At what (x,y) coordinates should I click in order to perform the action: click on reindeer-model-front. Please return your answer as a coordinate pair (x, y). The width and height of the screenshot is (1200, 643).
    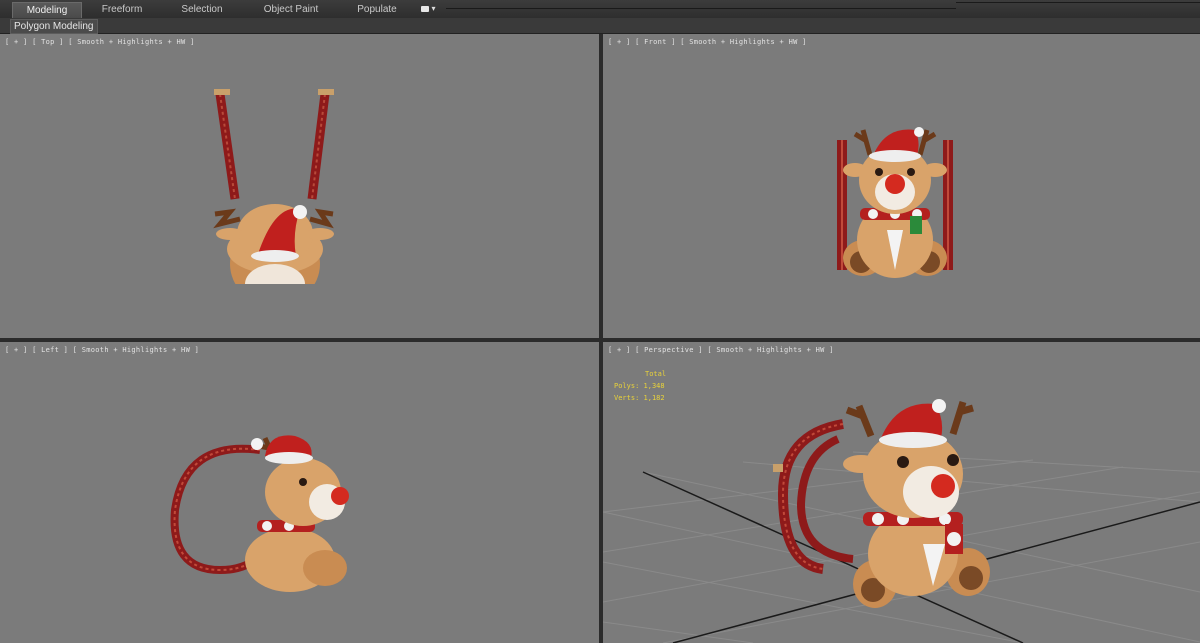
    Looking at the image, I should click on (895, 205).